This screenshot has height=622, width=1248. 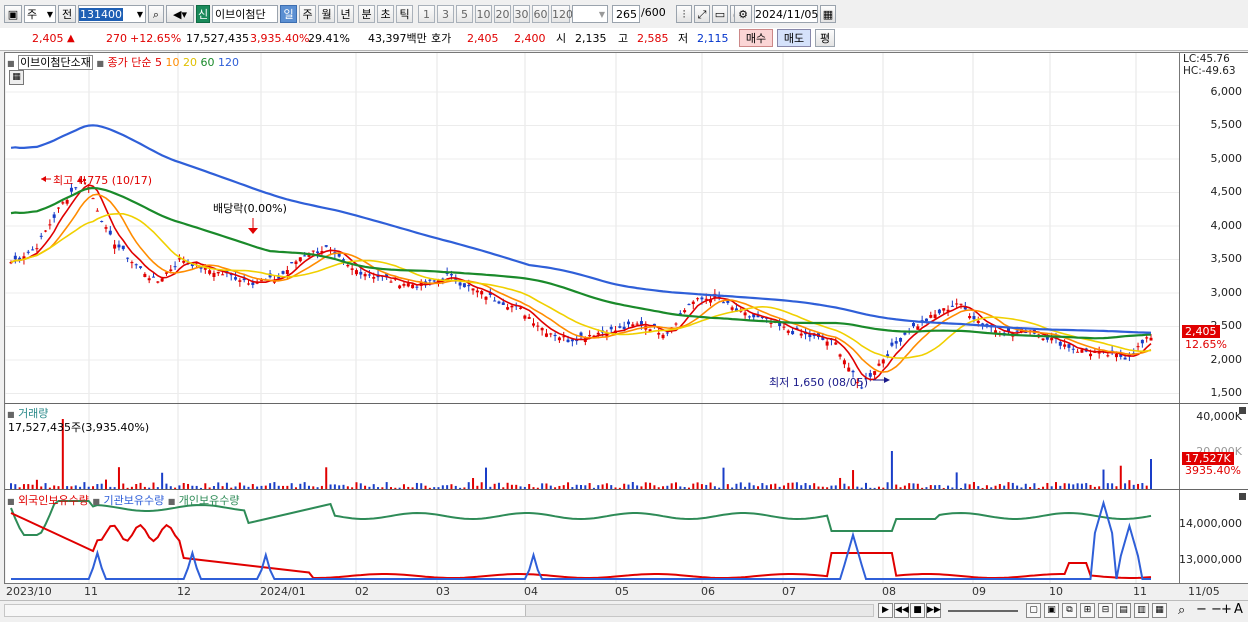 I want to click on speaker-icon: ◀▾, so click(x=180, y=14).